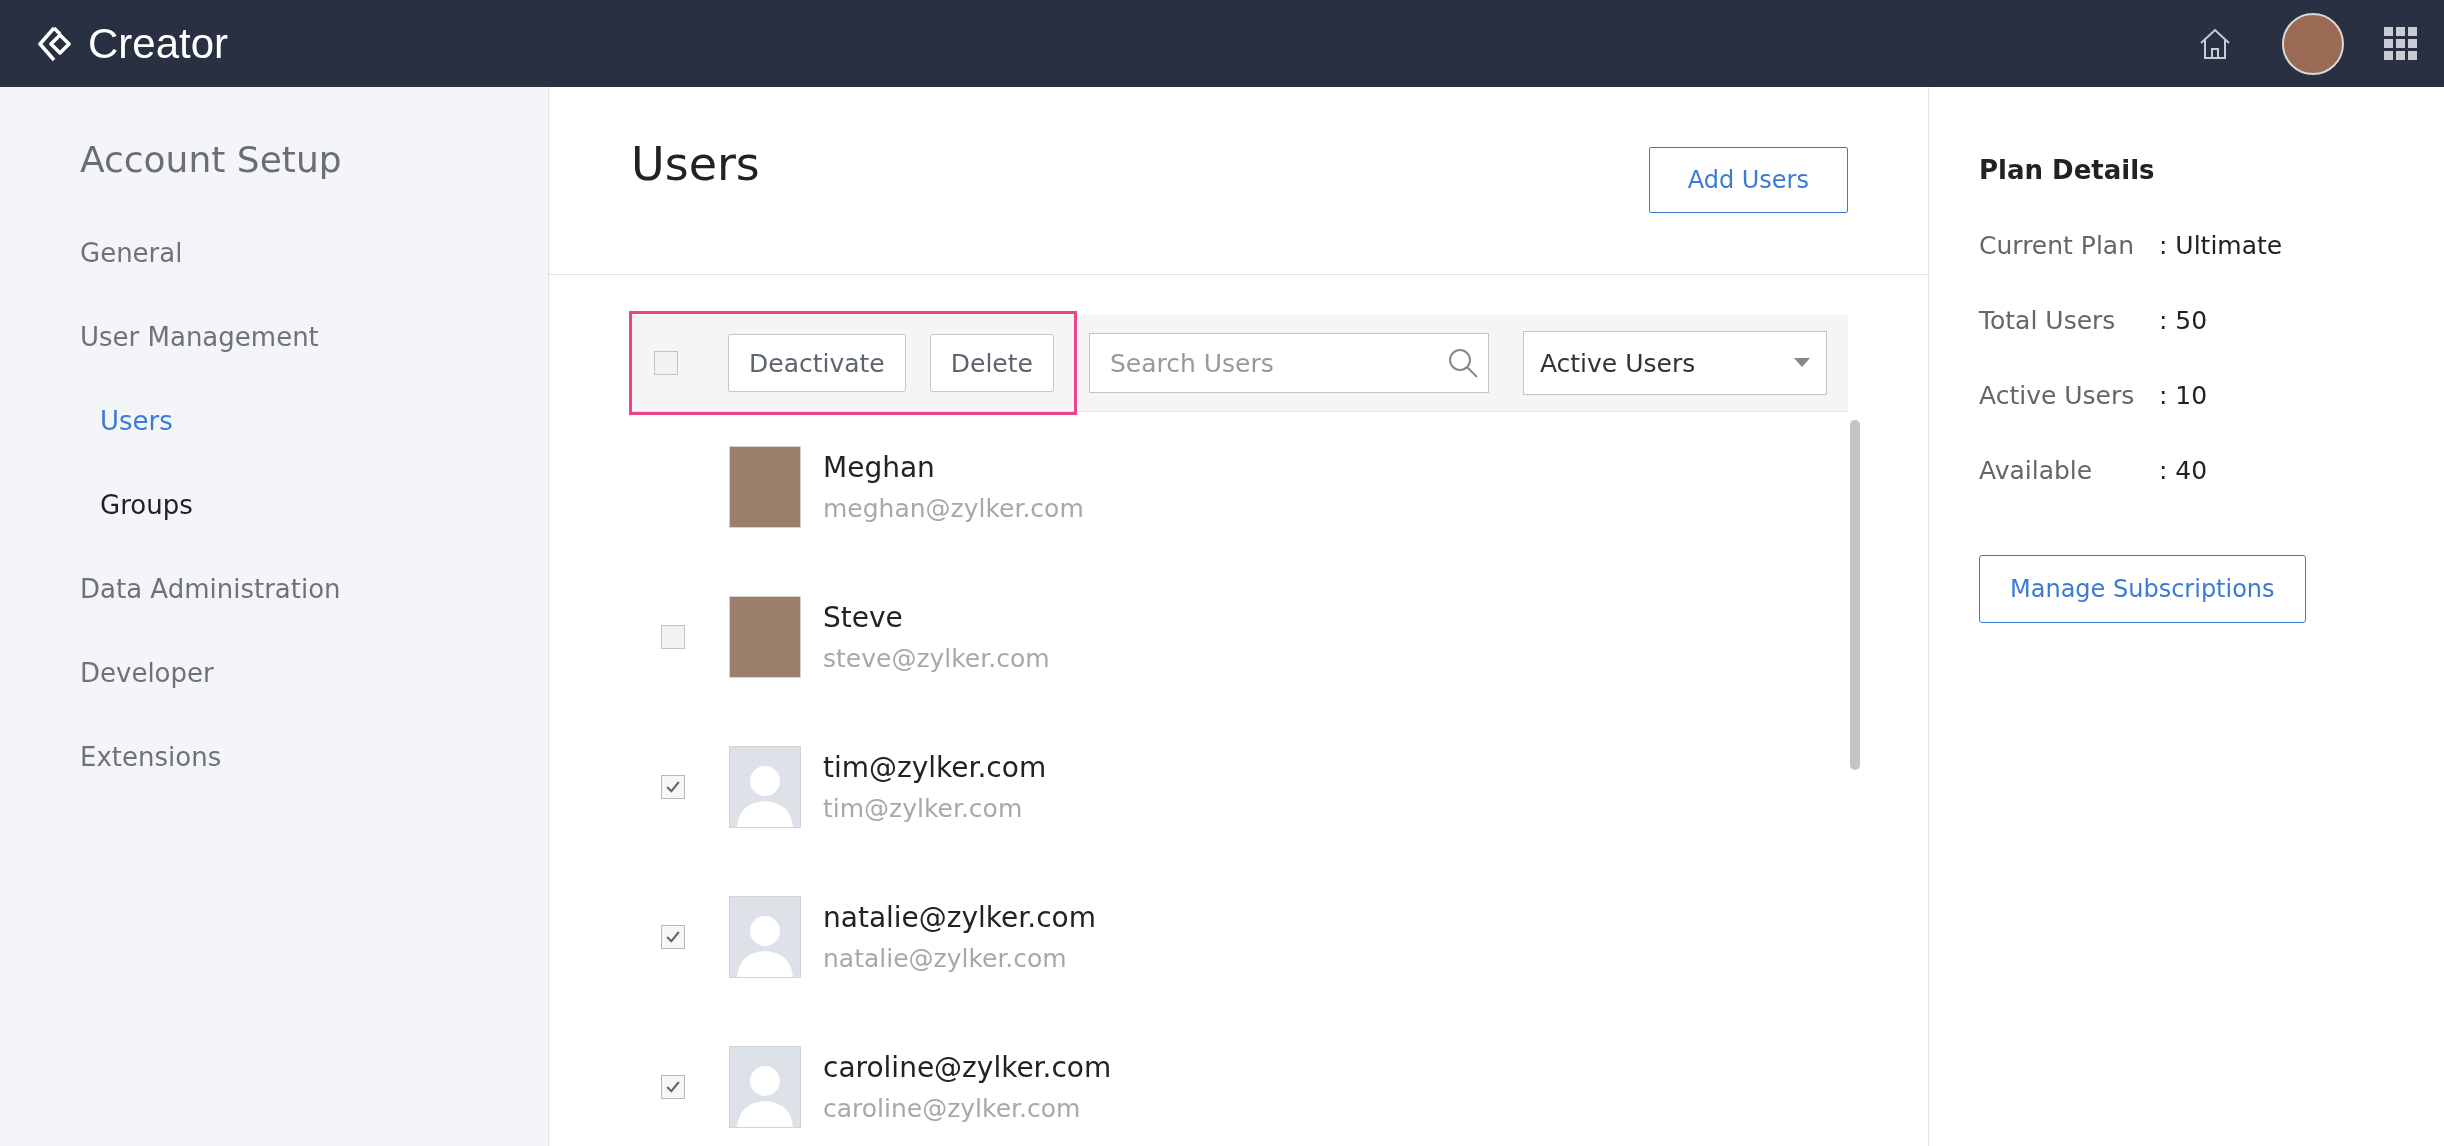 This screenshot has height=1146, width=2444. Describe the element at coordinates (131, 253) in the screenshot. I see `sidebar-item: General` at that location.